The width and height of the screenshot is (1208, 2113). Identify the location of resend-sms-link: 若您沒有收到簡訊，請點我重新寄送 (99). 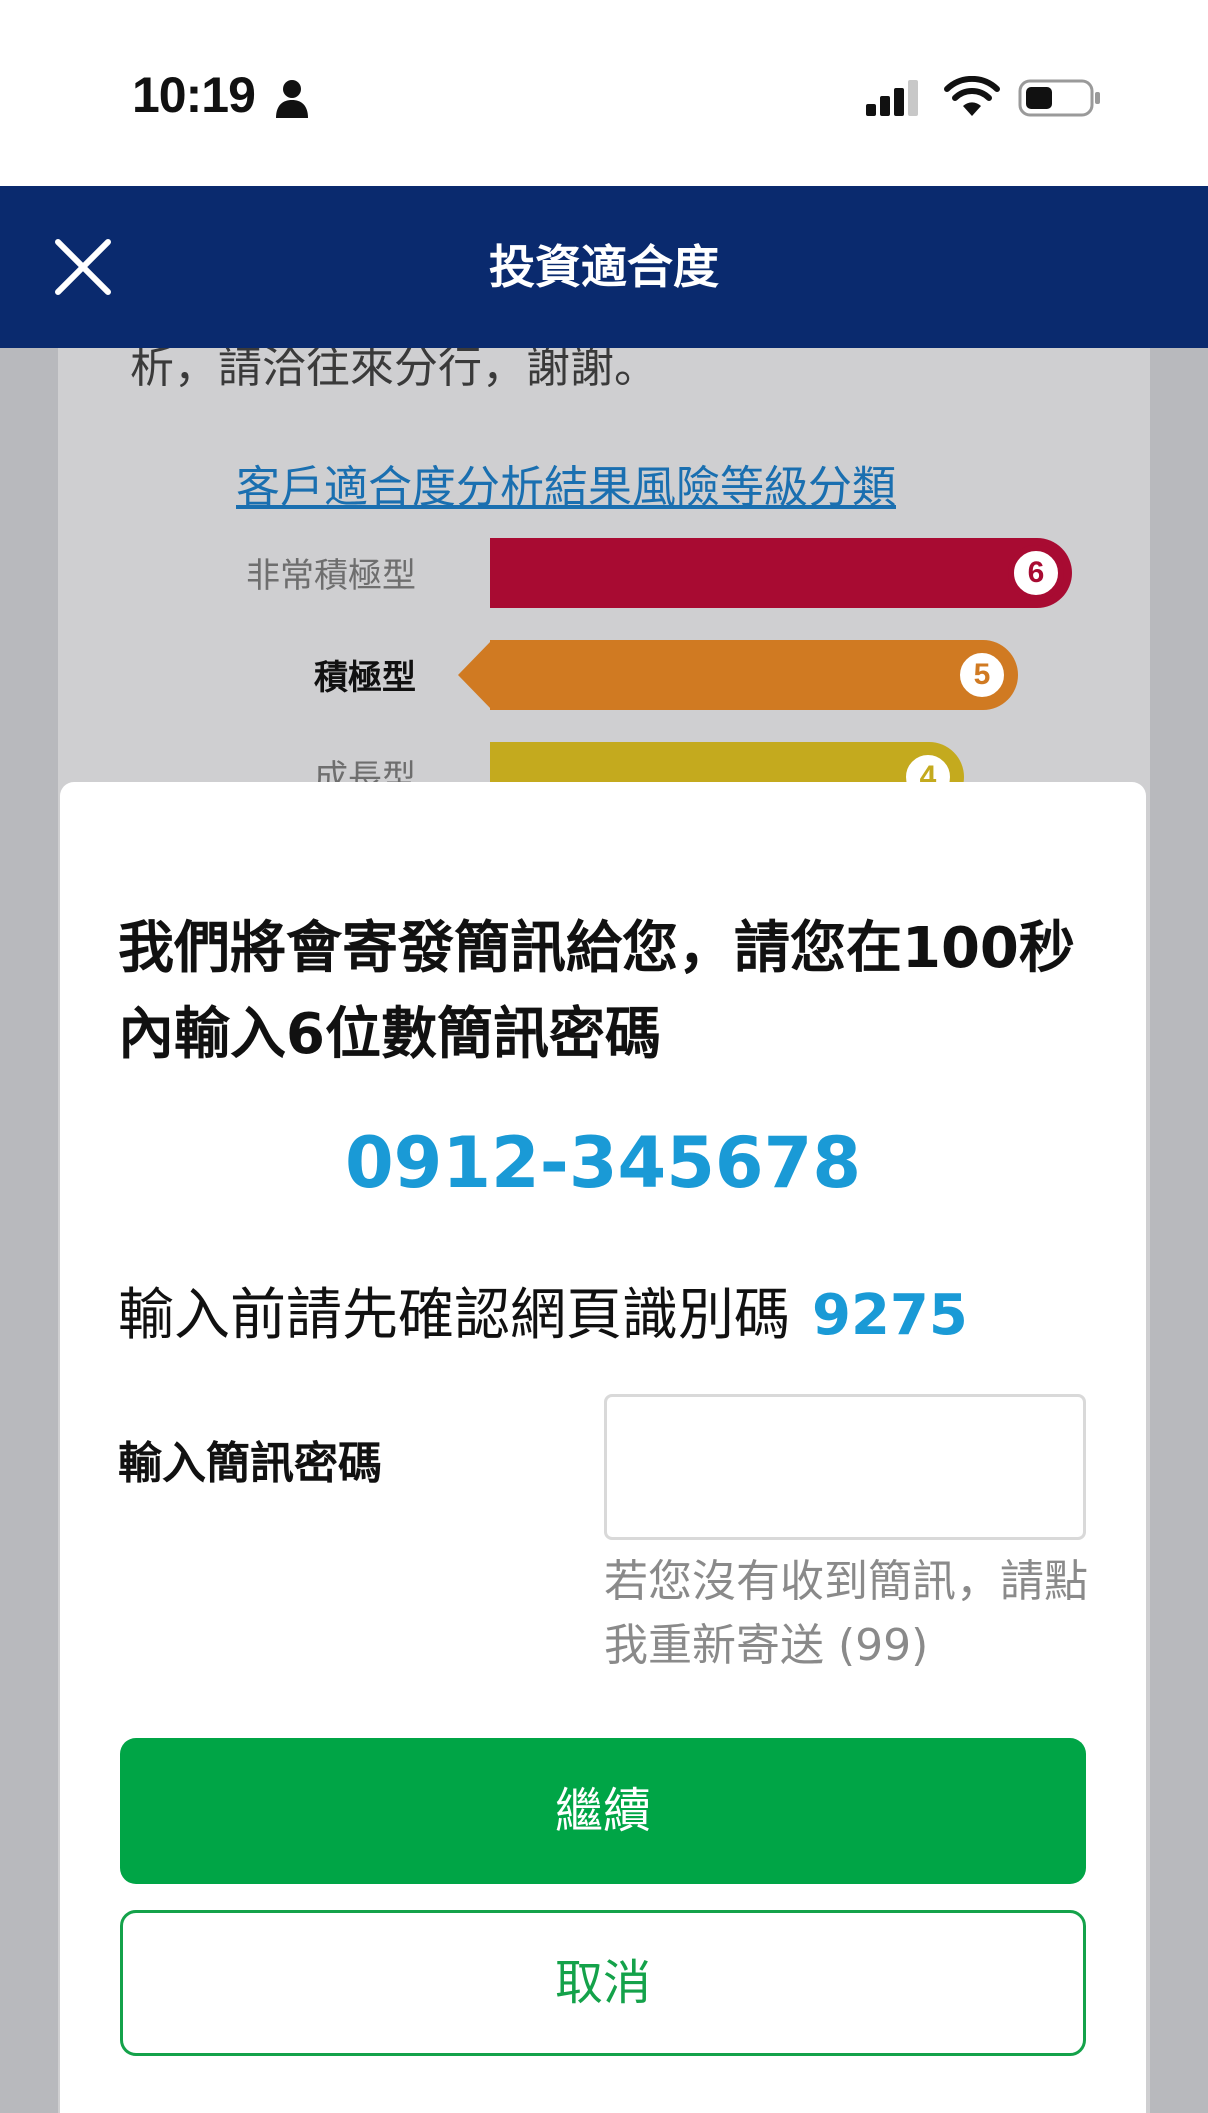
(849, 1614).